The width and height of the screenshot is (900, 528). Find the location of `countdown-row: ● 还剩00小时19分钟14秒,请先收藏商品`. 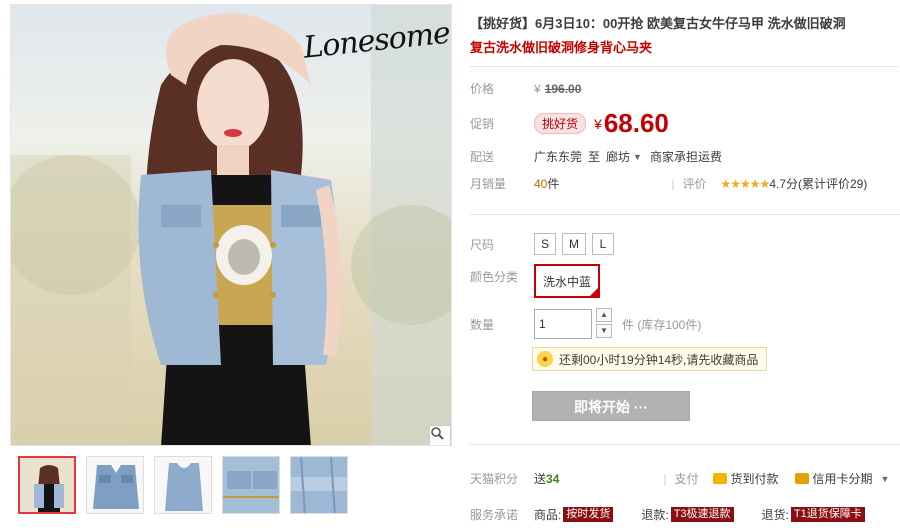

countdown-row: ● 还剩00小时19分钟14秒,请先收藏商品 is located at coordinates (650, 359).